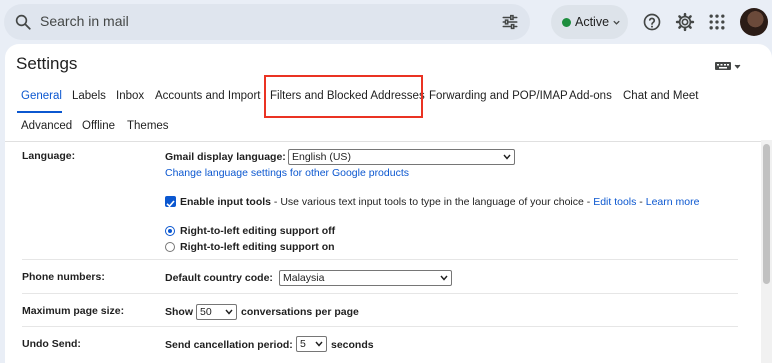  Describe the element at coordinates (728, 66) in the screenshot. I see `keyboard-icon` at that location.